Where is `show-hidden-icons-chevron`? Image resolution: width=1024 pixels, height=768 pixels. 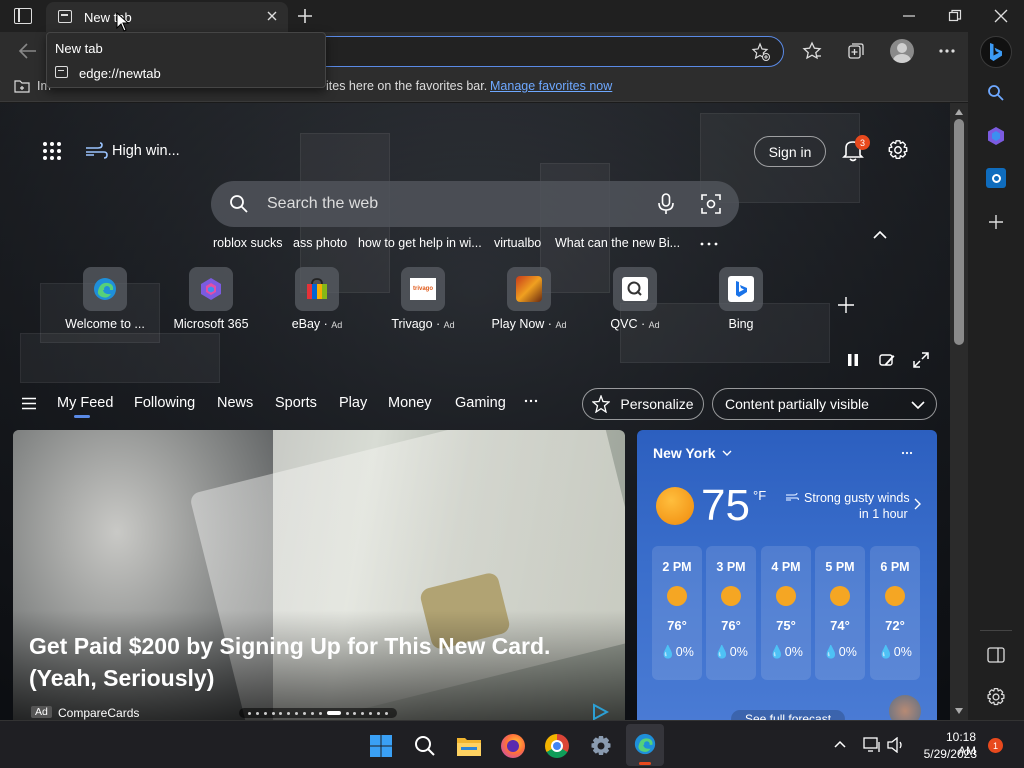
show-hidden-icons-chevron is located at coordinates (840, 744).